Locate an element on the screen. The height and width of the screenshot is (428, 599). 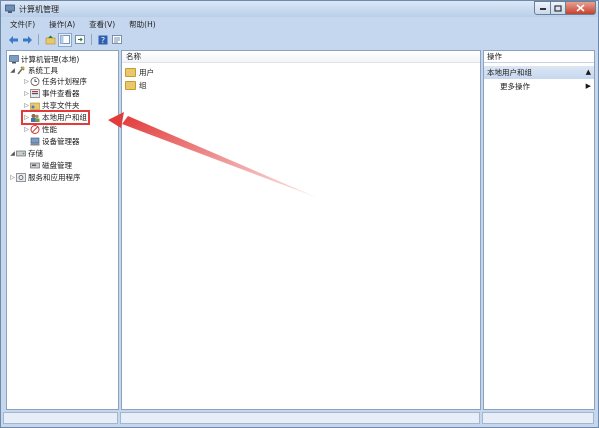
tree-item-services-apps: ▷ 服务和应用程序 is located at coordinates (45, 177).